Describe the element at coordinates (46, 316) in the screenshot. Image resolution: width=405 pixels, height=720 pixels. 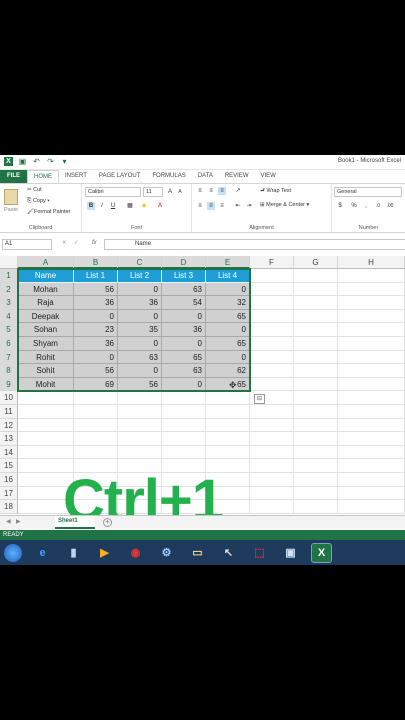
I see `name-cell: Deepak` at that location.